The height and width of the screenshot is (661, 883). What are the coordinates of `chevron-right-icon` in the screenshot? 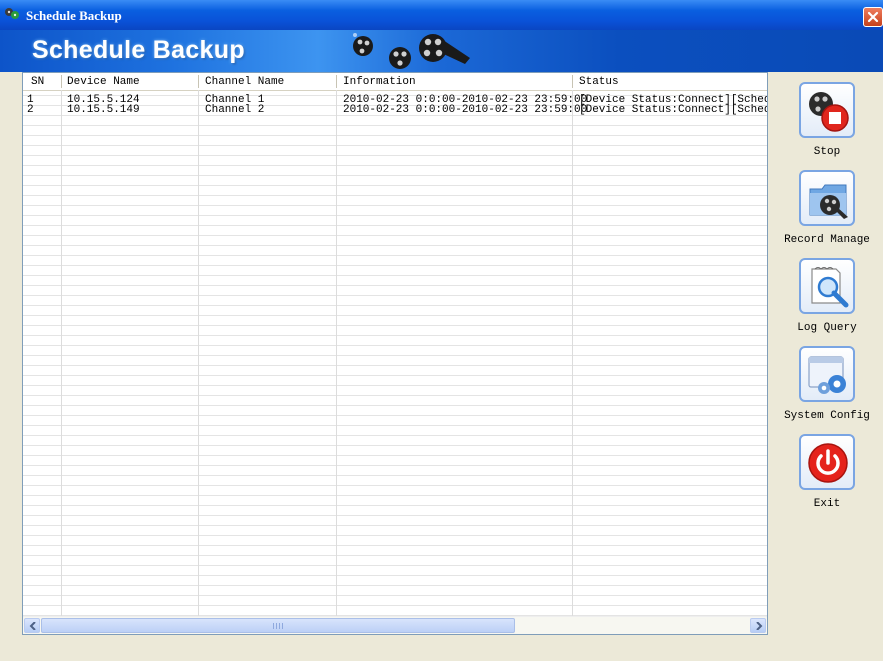 It's located at (759, 626).